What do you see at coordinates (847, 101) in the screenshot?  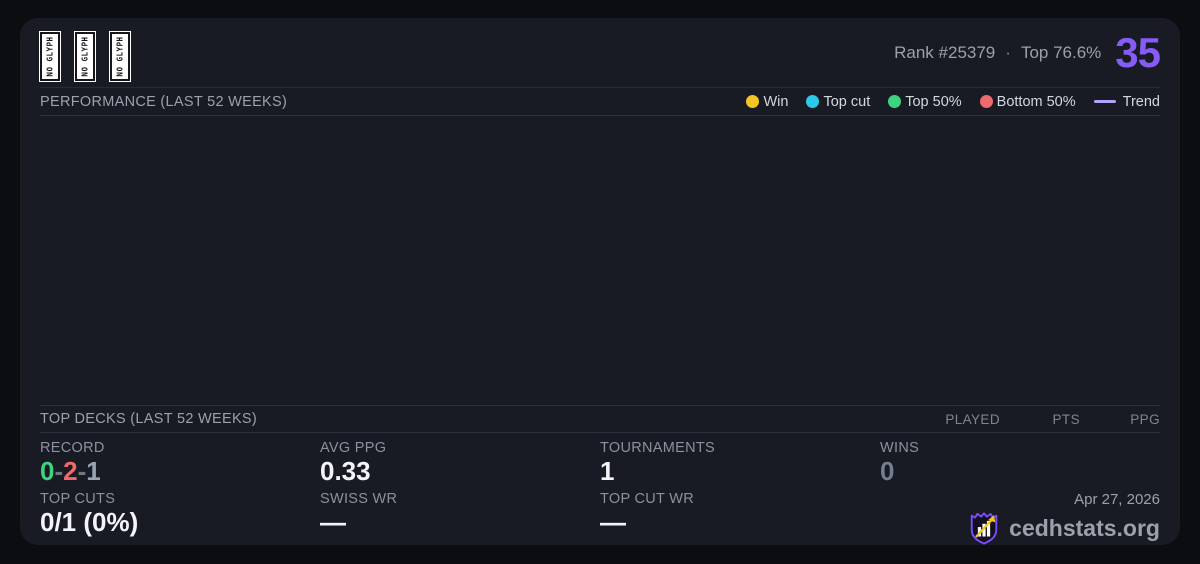 I see `legend-label: Top cut` at bounding box center [847, 101].